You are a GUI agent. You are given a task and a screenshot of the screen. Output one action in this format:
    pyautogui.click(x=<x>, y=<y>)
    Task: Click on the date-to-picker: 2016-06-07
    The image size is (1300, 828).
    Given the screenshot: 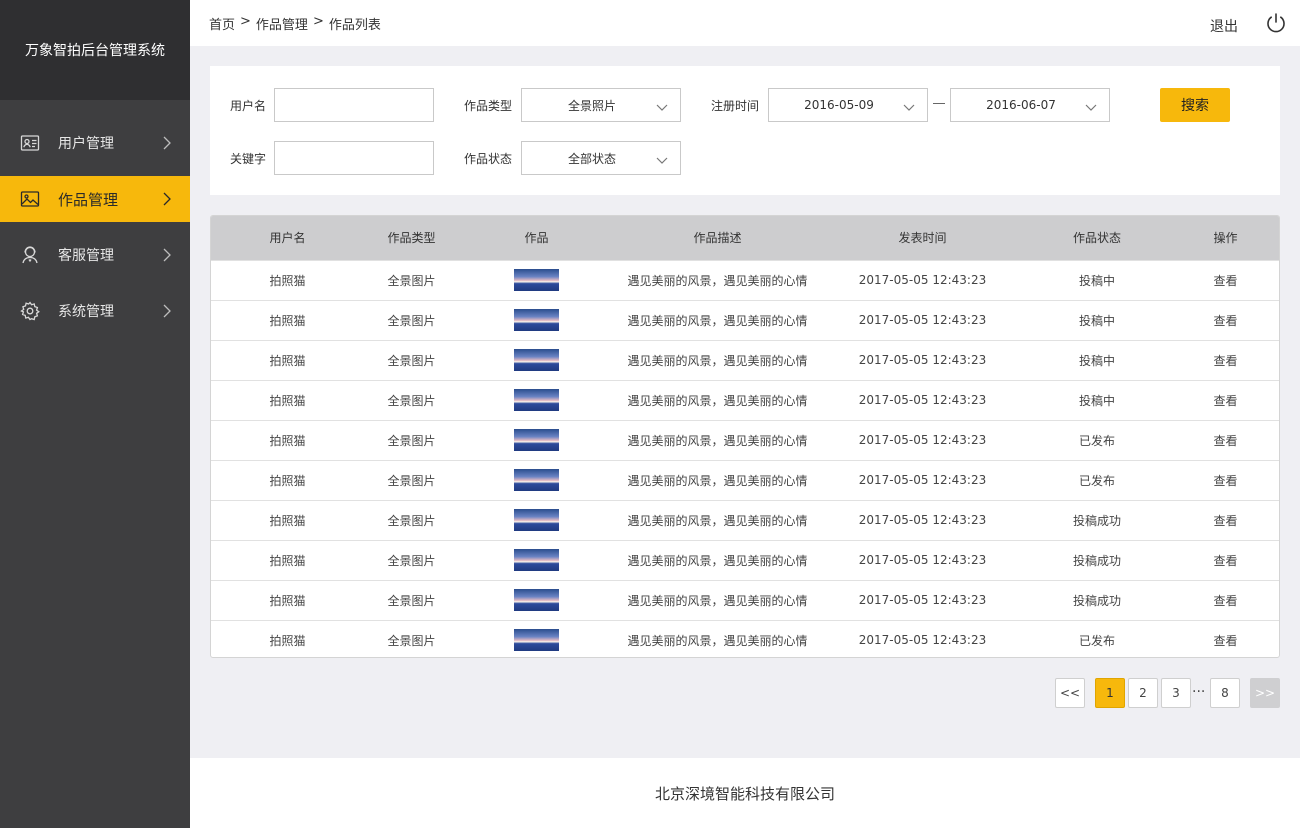 What is the action you would take?
    pyautogui.click(x=1030, y=105)
    